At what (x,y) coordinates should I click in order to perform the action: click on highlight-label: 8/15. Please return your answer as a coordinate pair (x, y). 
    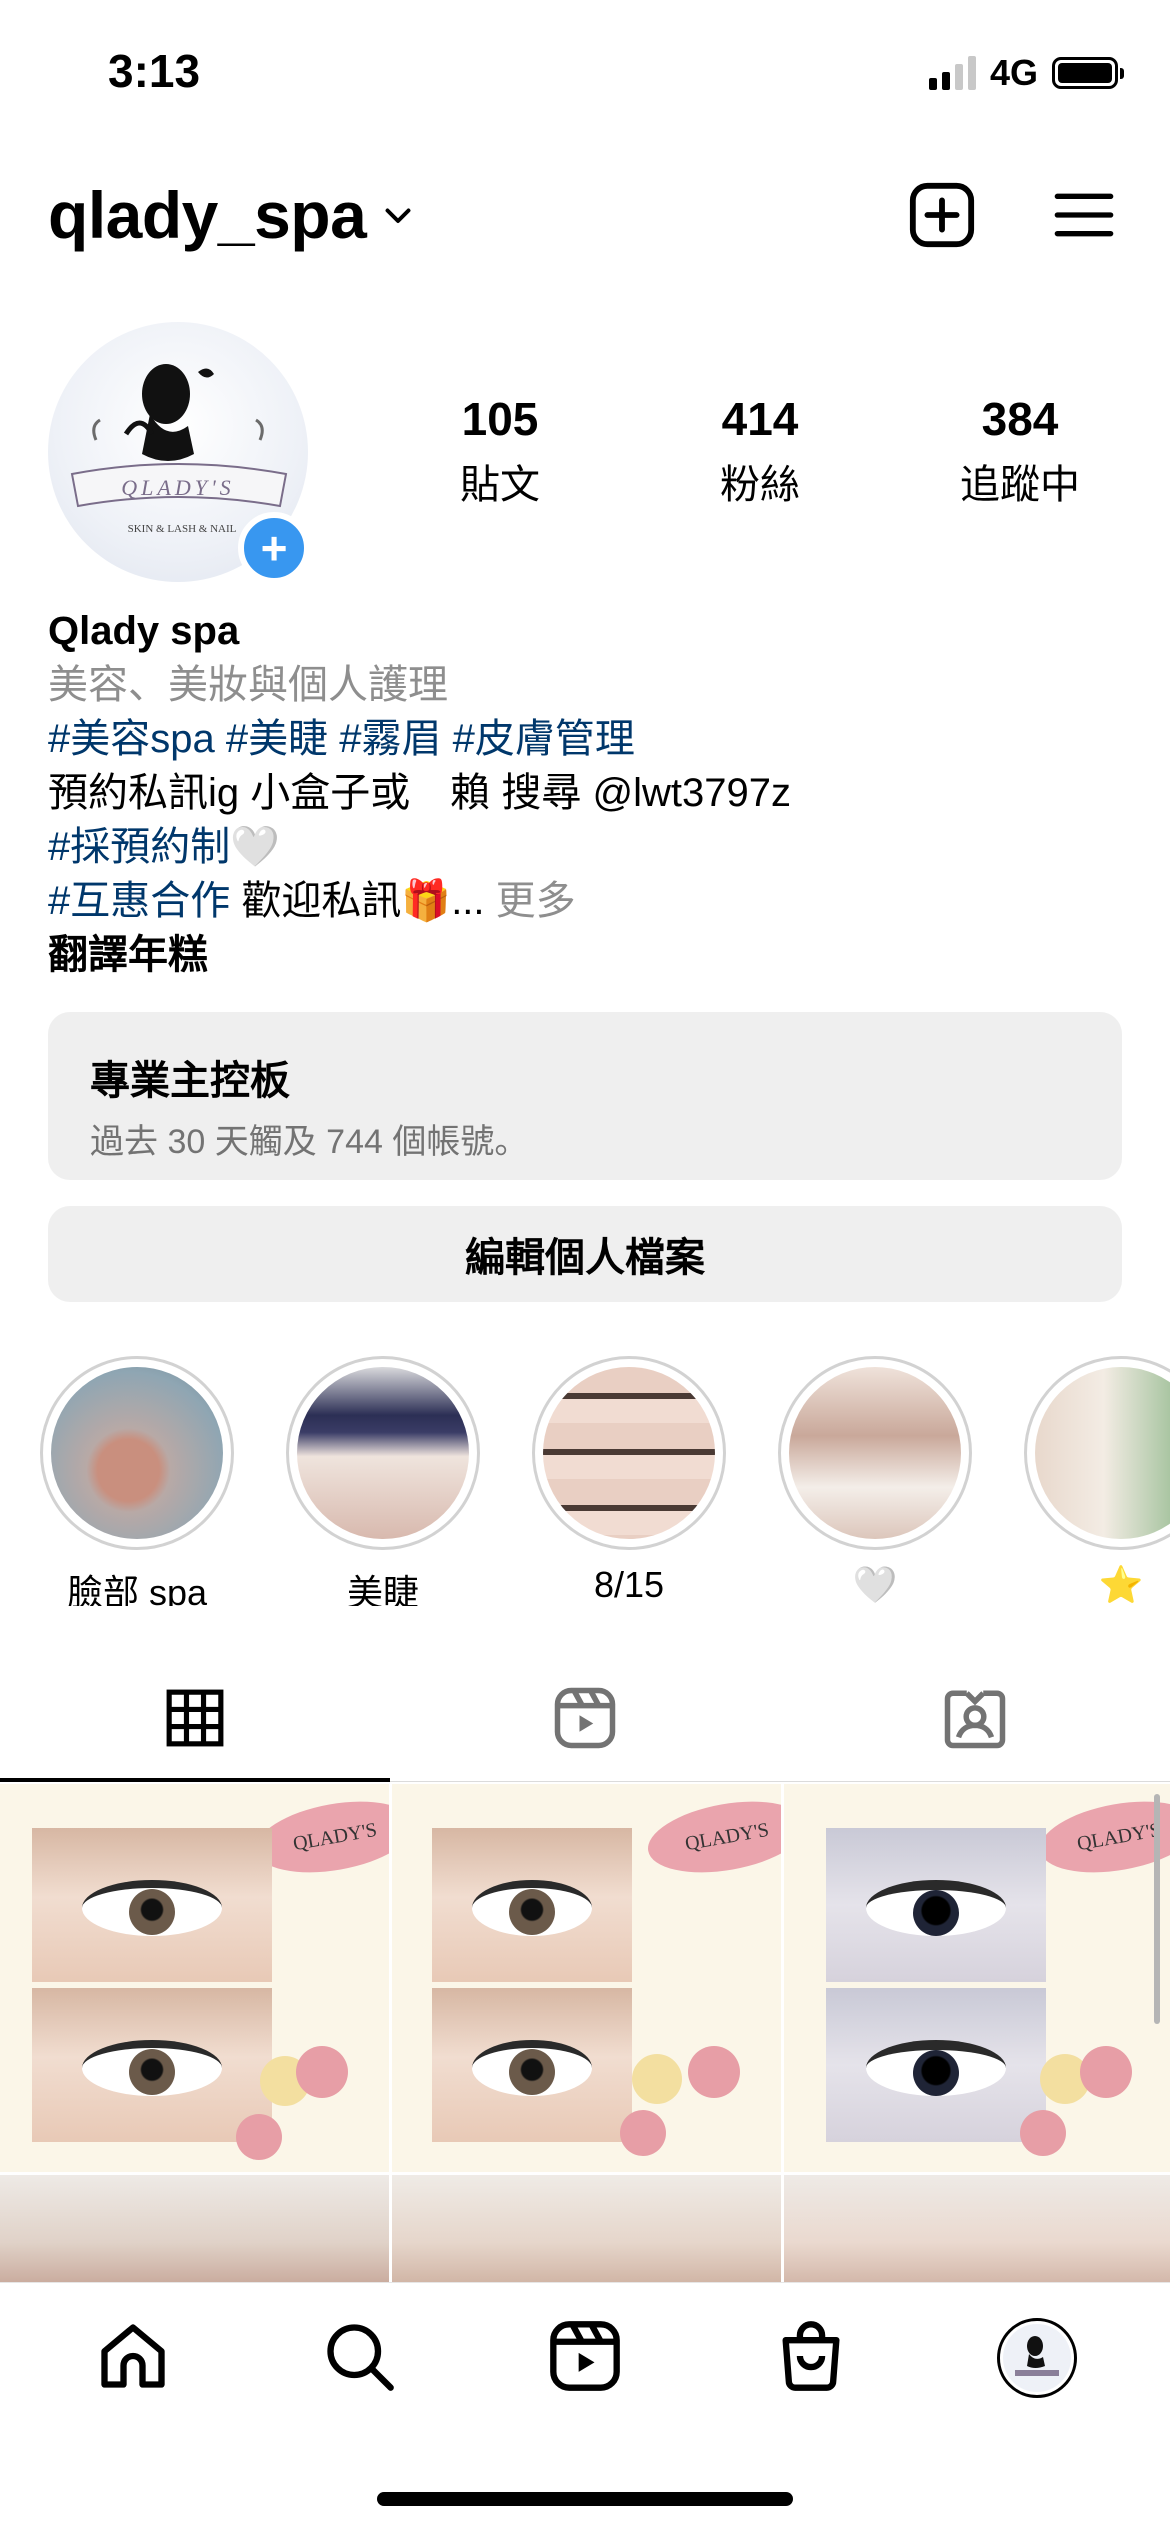
    Looking at the image, I should click on (629, 1584).